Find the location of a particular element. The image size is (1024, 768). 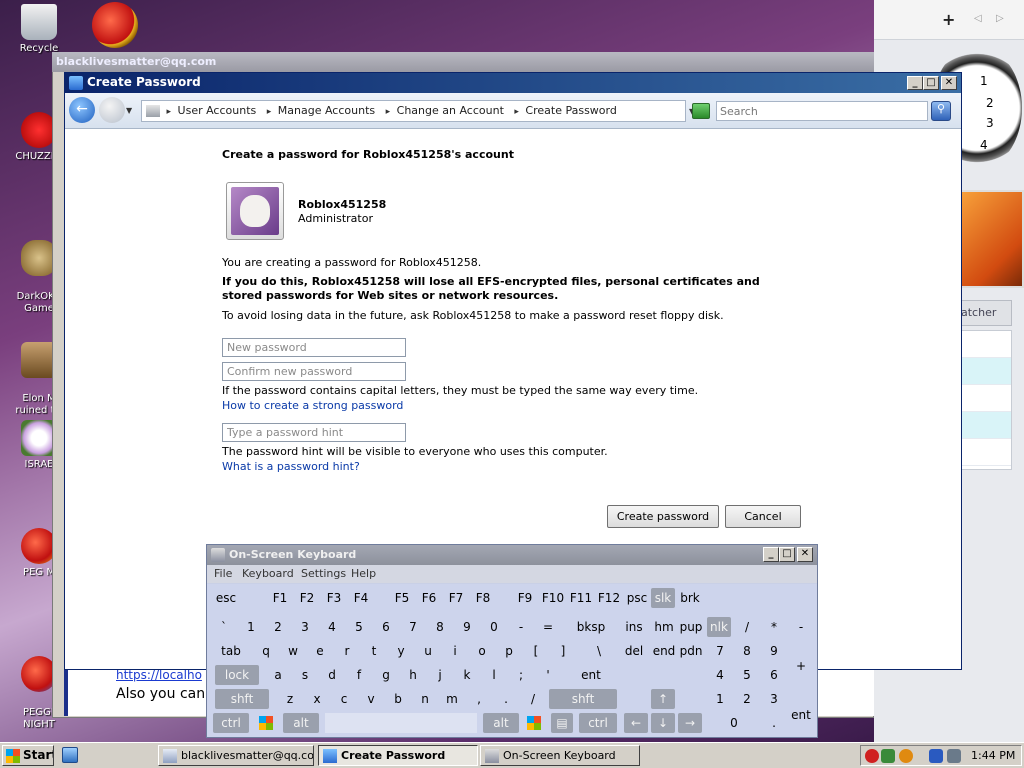

key-num-4: 4 is located at coordinates (720, 675).